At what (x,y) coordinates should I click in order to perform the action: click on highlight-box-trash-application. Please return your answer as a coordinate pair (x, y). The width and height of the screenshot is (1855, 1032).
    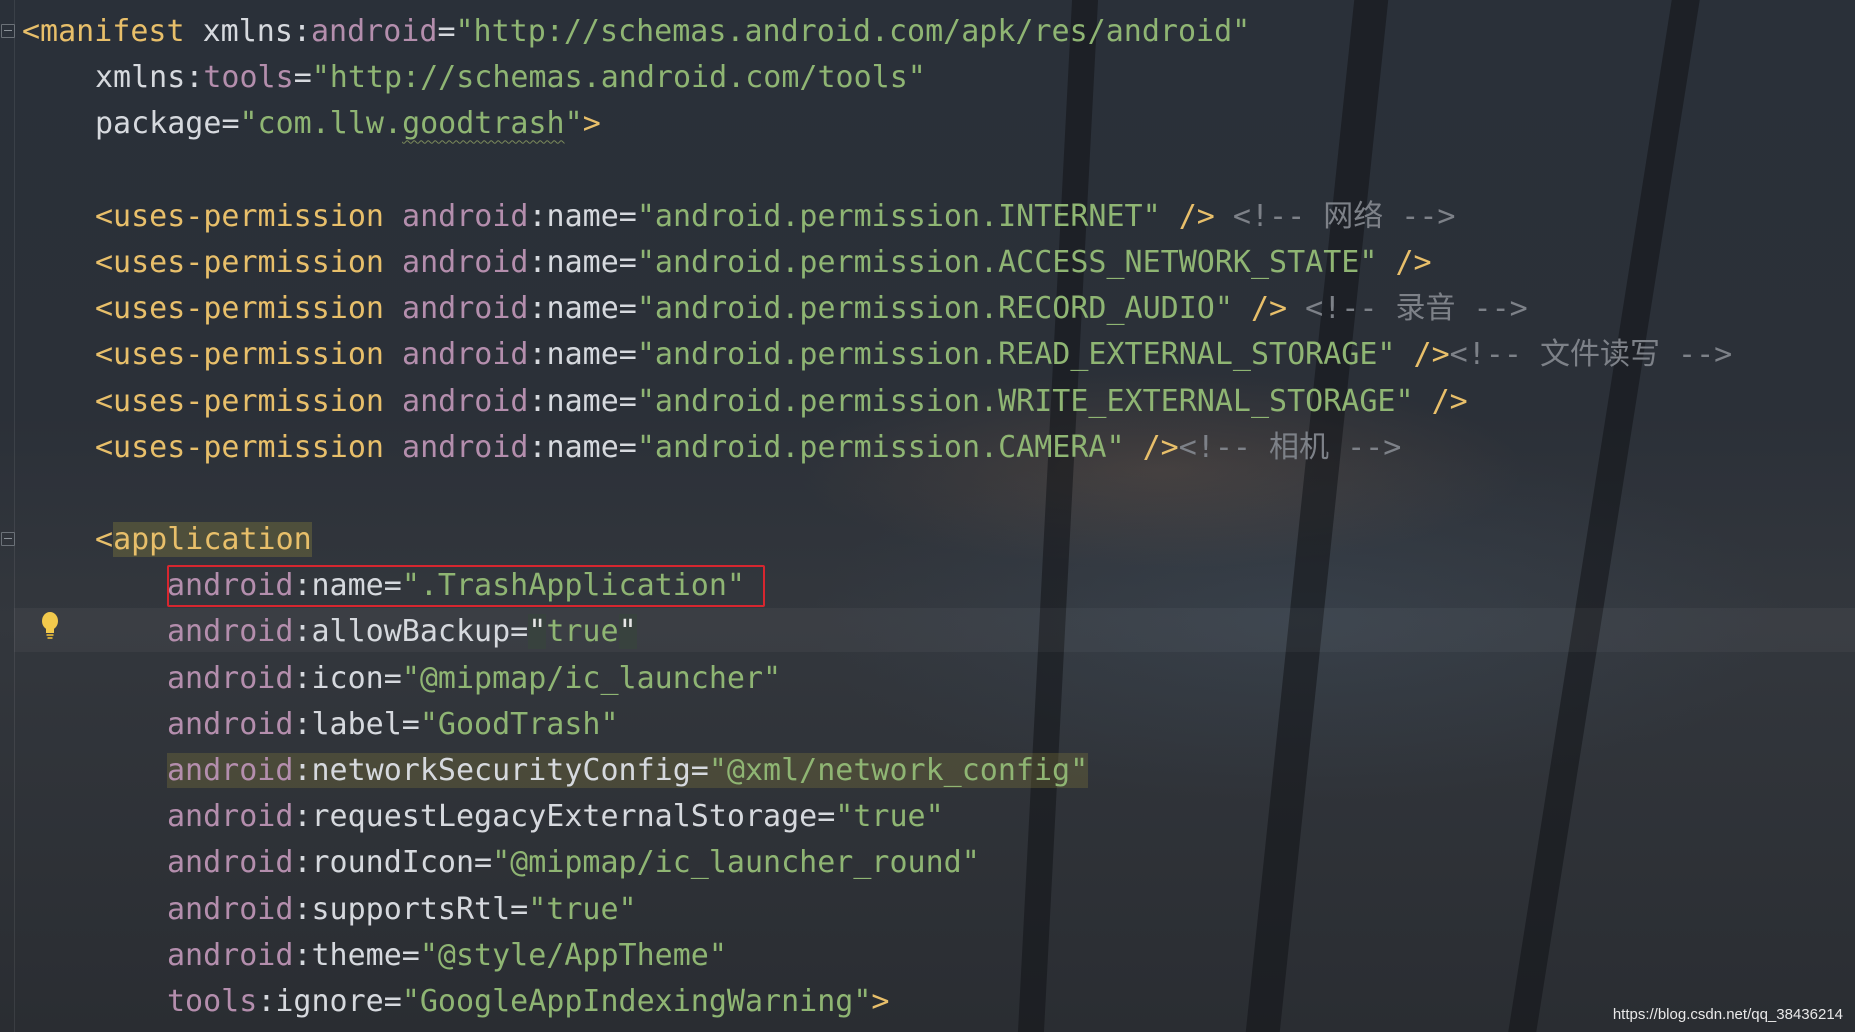
    Looking at the image, I should click on (466, 586).